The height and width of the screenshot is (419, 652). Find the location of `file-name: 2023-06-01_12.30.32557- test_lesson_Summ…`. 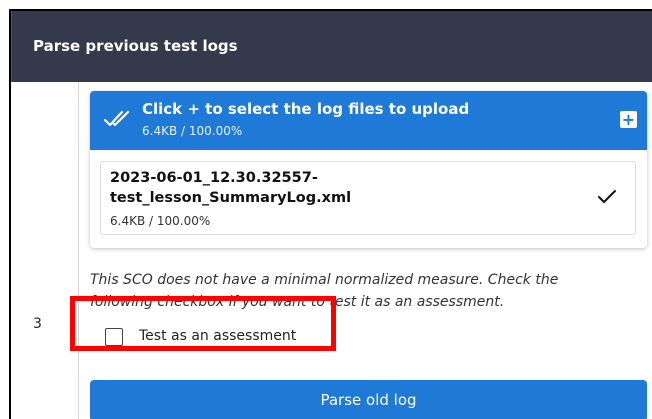

file-name: 2023-06-01_12.30.32557- test_lesson_Summ… is located at coordinates (320, 188).